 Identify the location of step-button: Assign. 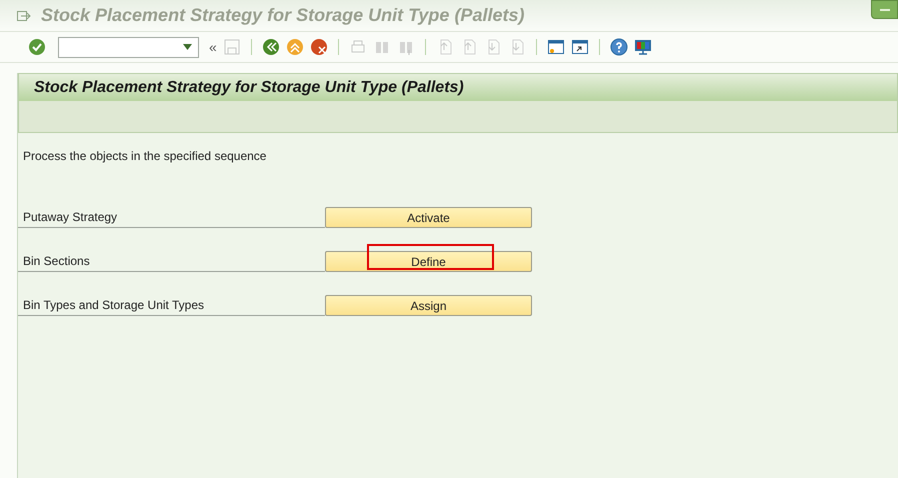
(428, 305).